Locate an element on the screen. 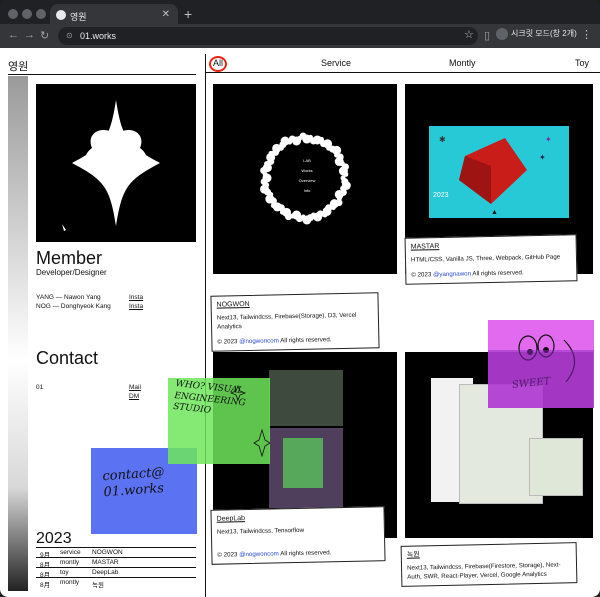 The width and height of the screenshot is (600, 597). mastar-screenshot: ✱ ✦ ✦ ▲ 2023 is located at coordinates (499, 172).